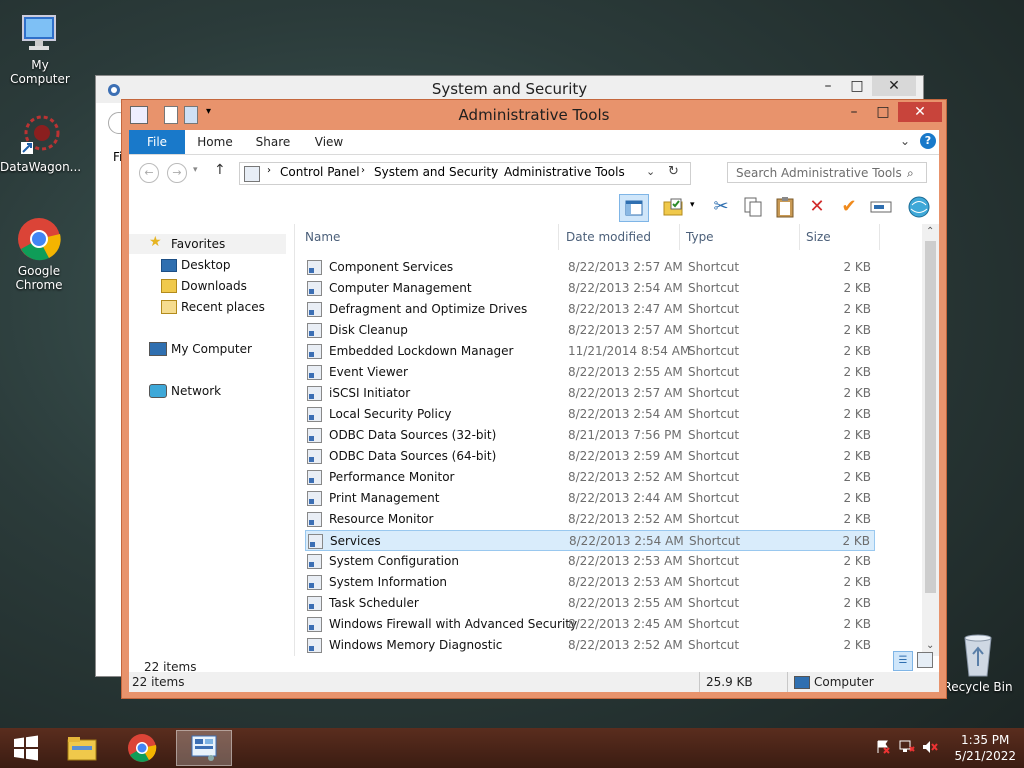 Image resolution: width=1024 pixels, height=768 pixels. I want to click on control-panel-taskbar-button, so click(204, 748).